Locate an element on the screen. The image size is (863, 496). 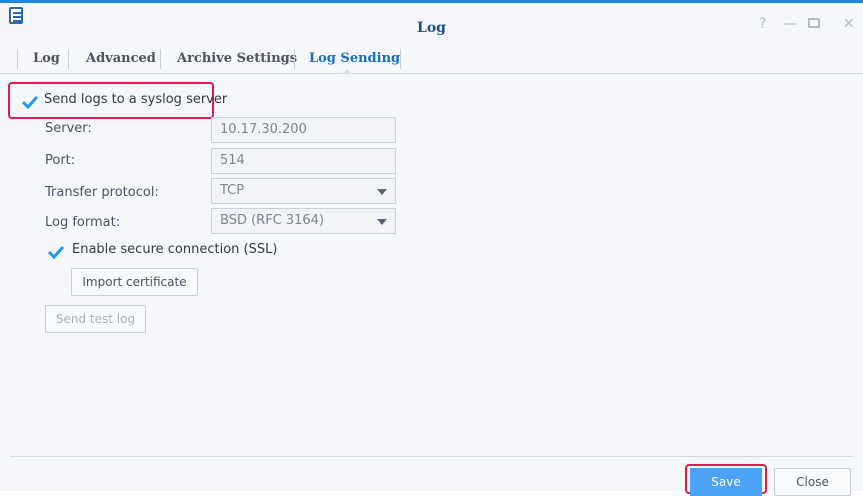
protocol-value: TCP is located at coordinates (232, 190).